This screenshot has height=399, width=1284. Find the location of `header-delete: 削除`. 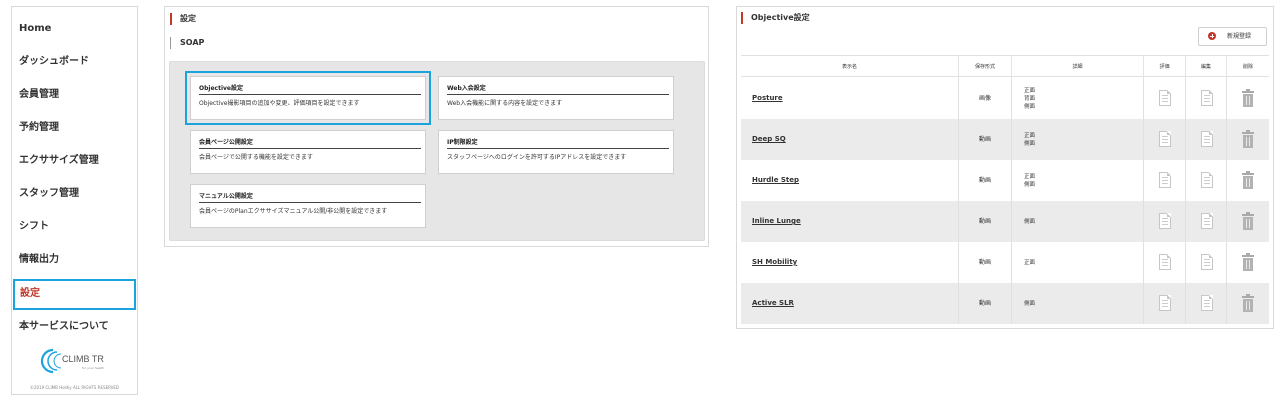

header-delete: 削除 is located at coordinates (1247, 67).